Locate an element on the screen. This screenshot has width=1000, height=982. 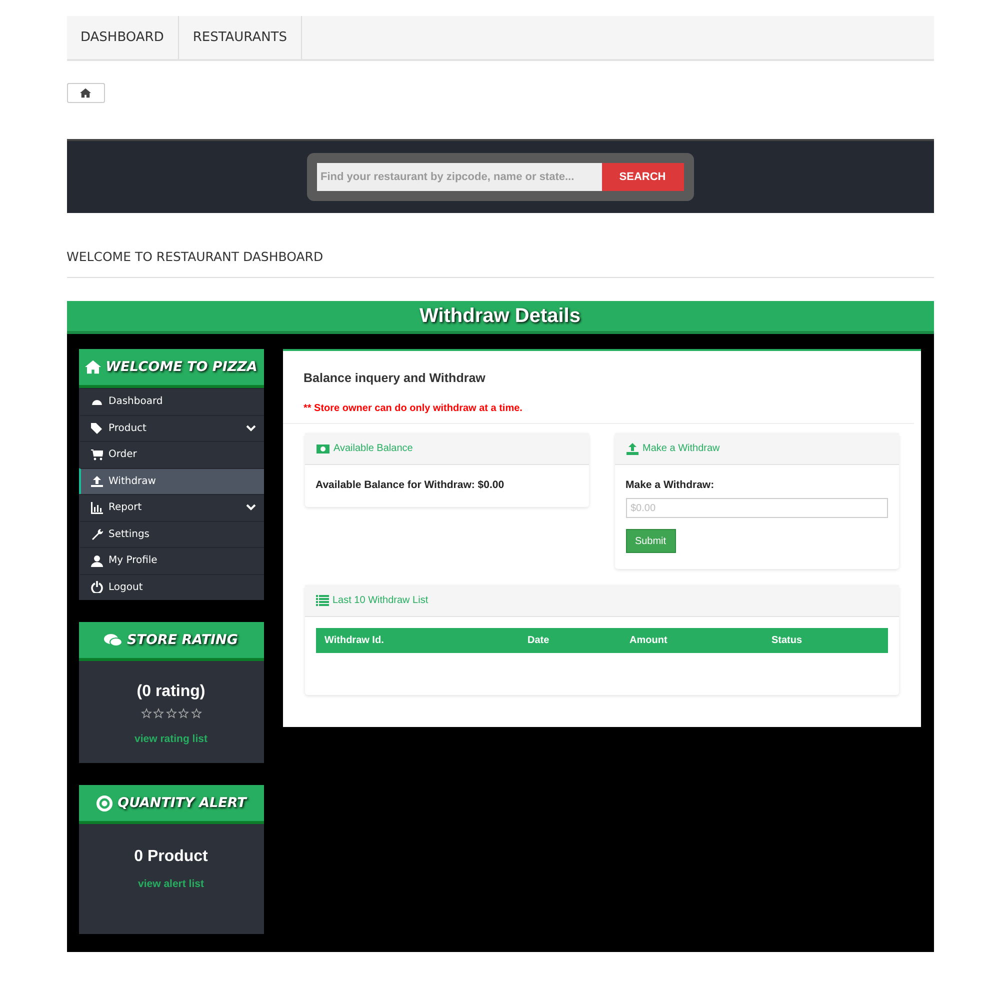
page-heading: WELCOME TO RESTAURANT DASHBOARD is located at coordinates (500, 263).